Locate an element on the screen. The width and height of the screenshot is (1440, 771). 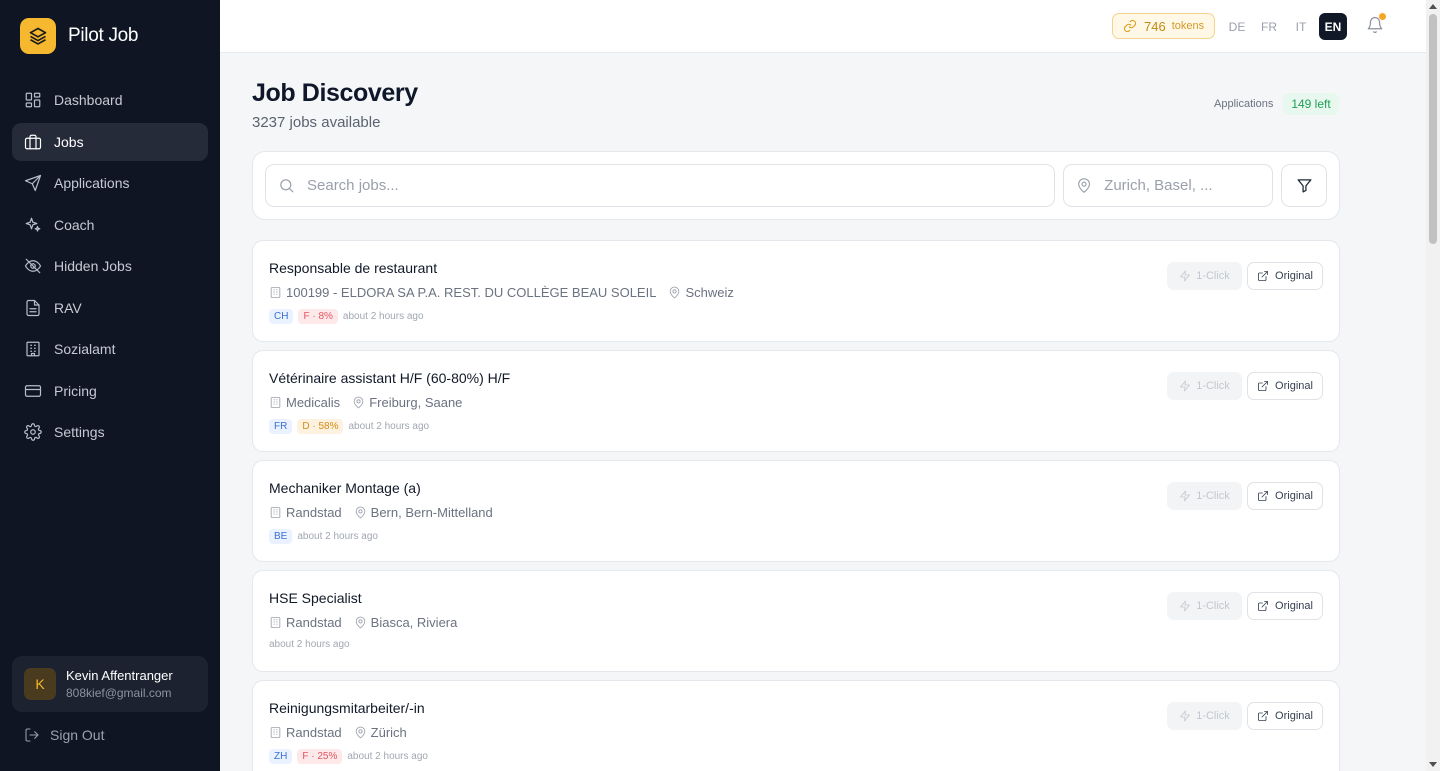
link-icon is located at coordinates (1130, 26).